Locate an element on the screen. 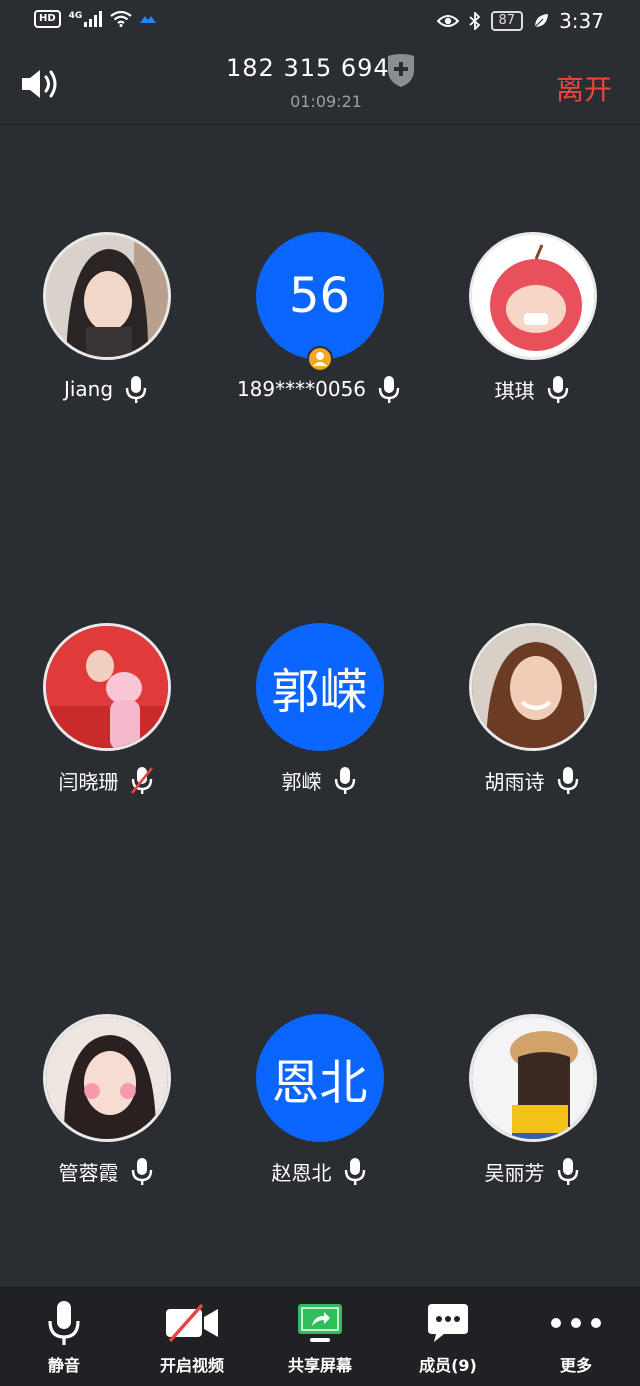  avatar: 56 is located at coordinates (319, 296).